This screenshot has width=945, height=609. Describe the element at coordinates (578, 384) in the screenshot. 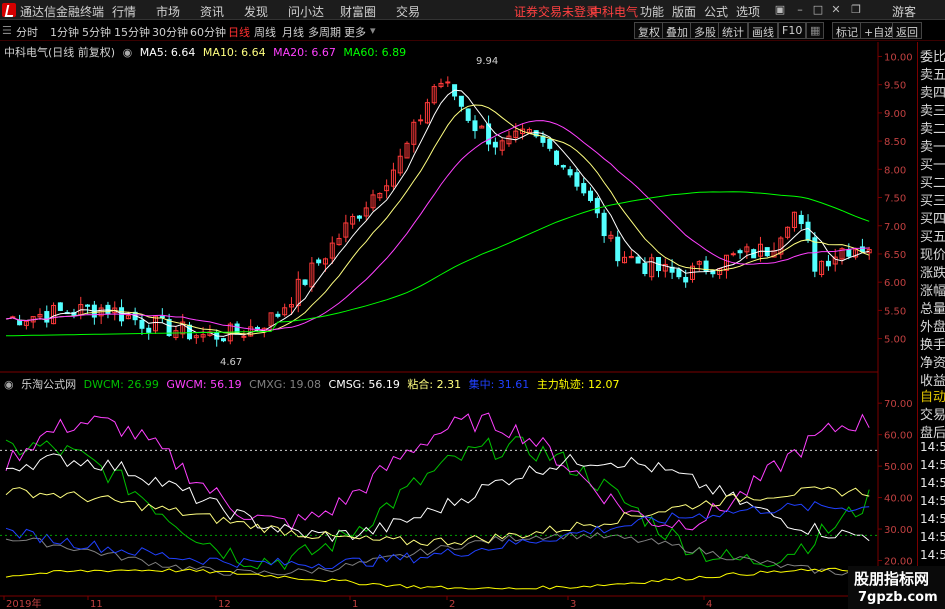

I see `legend-zl: 主力轨迹: 12.07` at that location.